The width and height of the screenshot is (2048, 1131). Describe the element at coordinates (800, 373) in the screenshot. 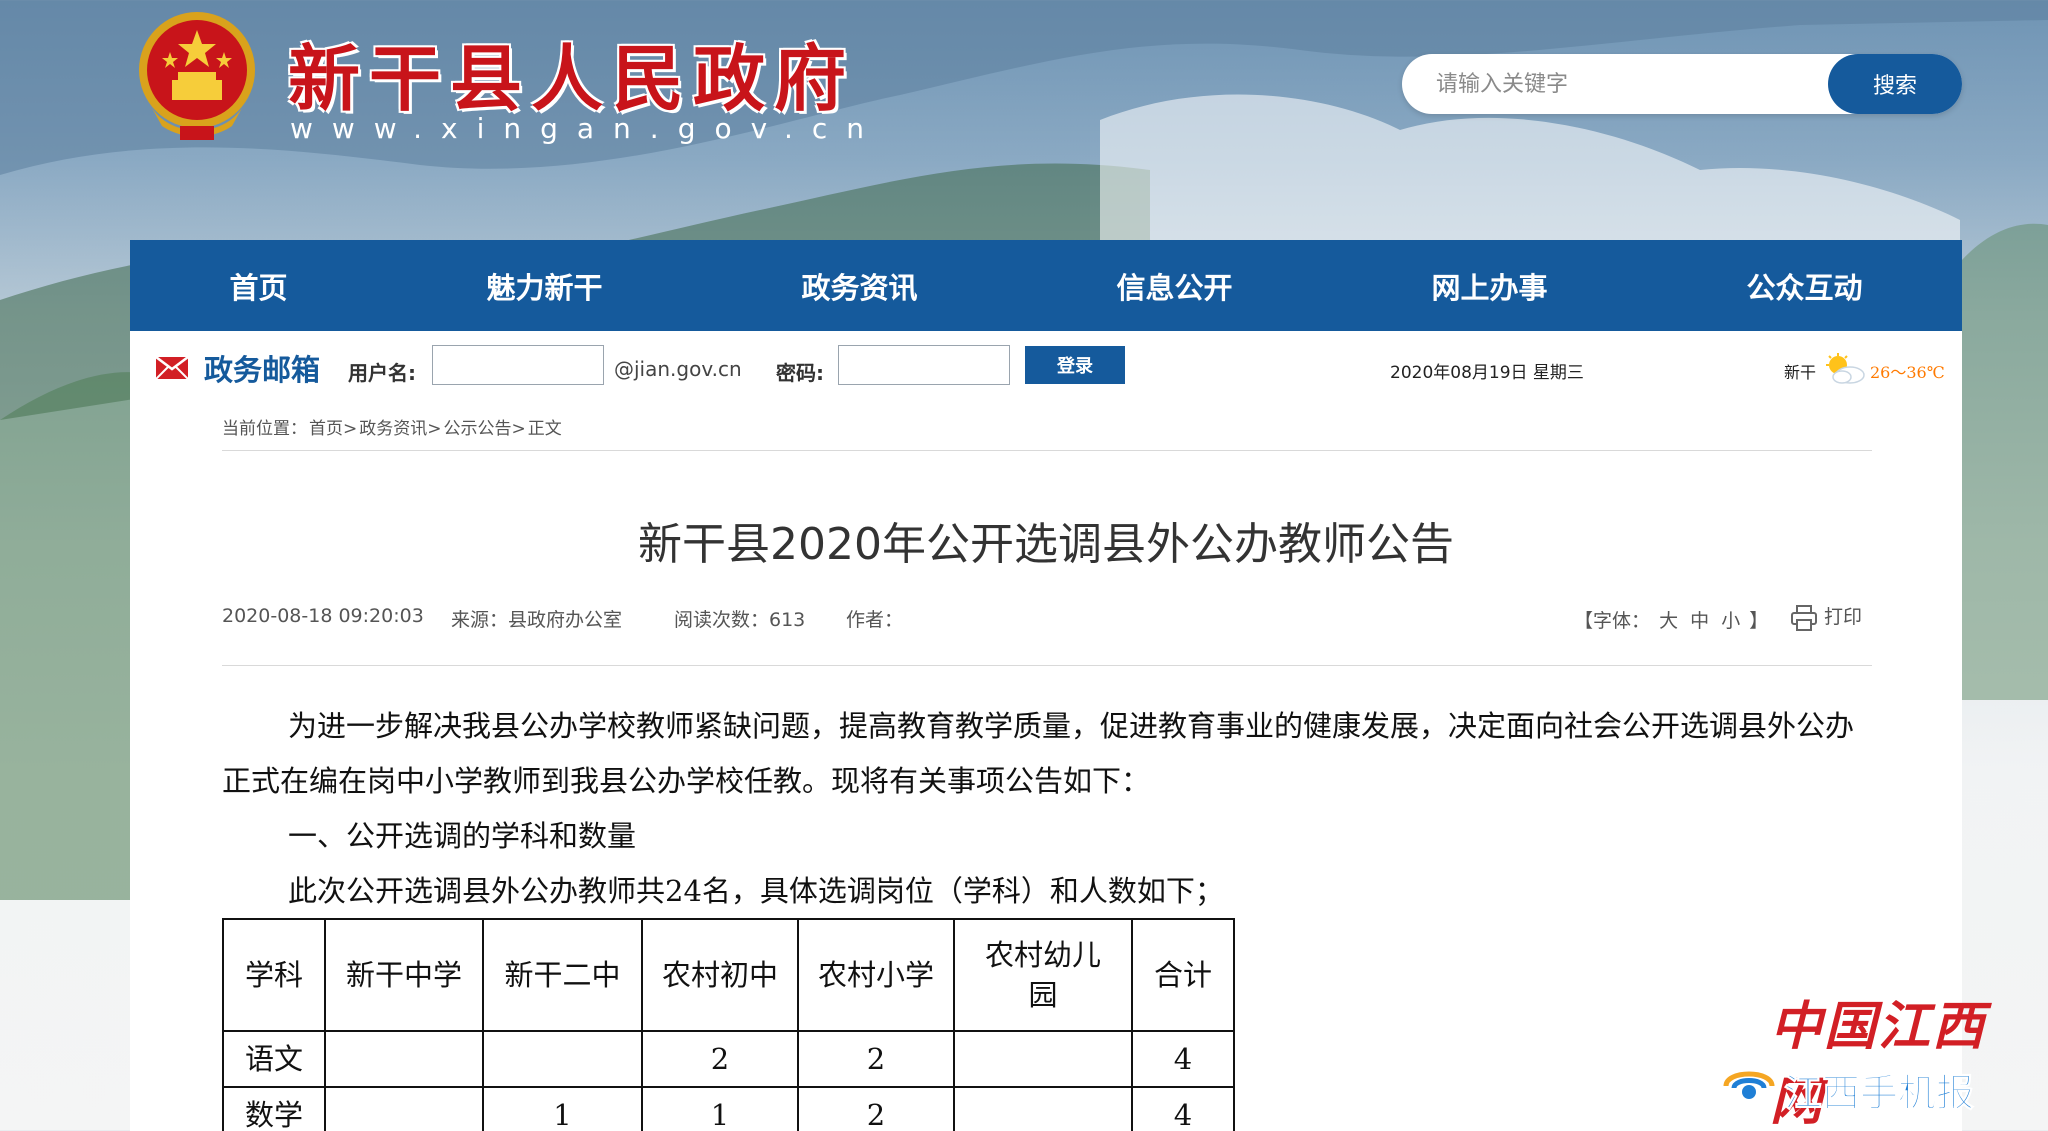

I see `password-label: 密码:` at that location.